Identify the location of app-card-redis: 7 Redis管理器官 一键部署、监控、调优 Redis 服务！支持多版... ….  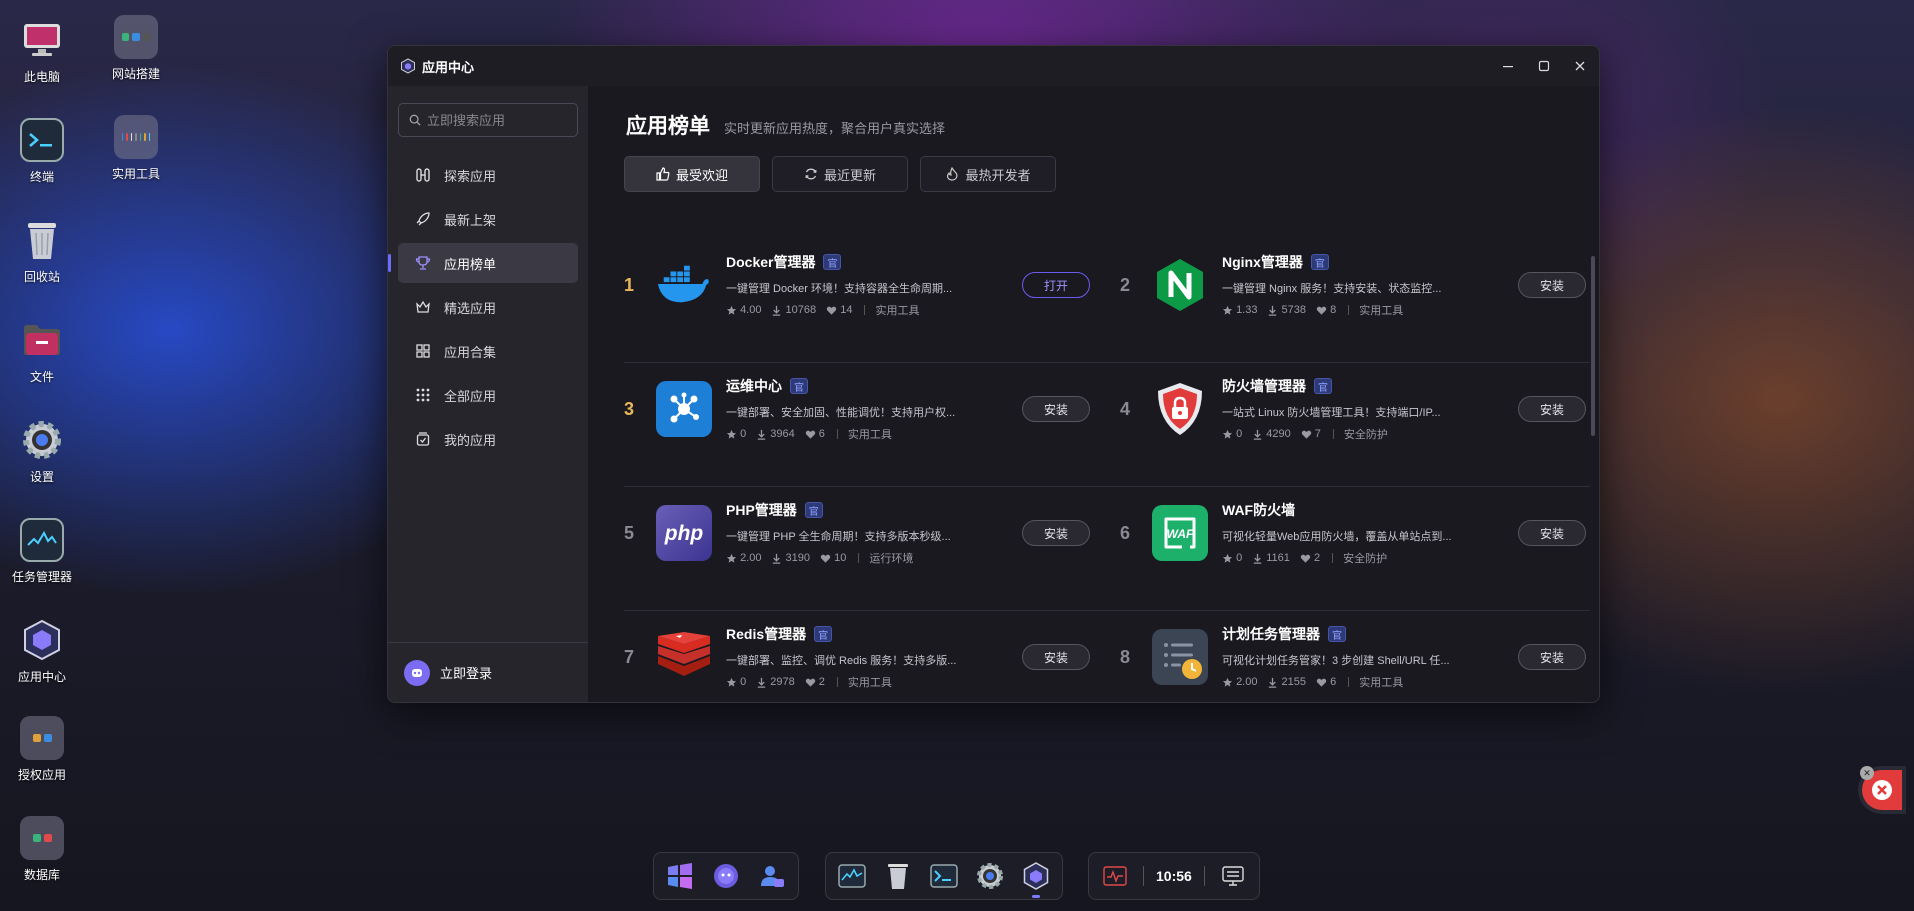
(849, 654).